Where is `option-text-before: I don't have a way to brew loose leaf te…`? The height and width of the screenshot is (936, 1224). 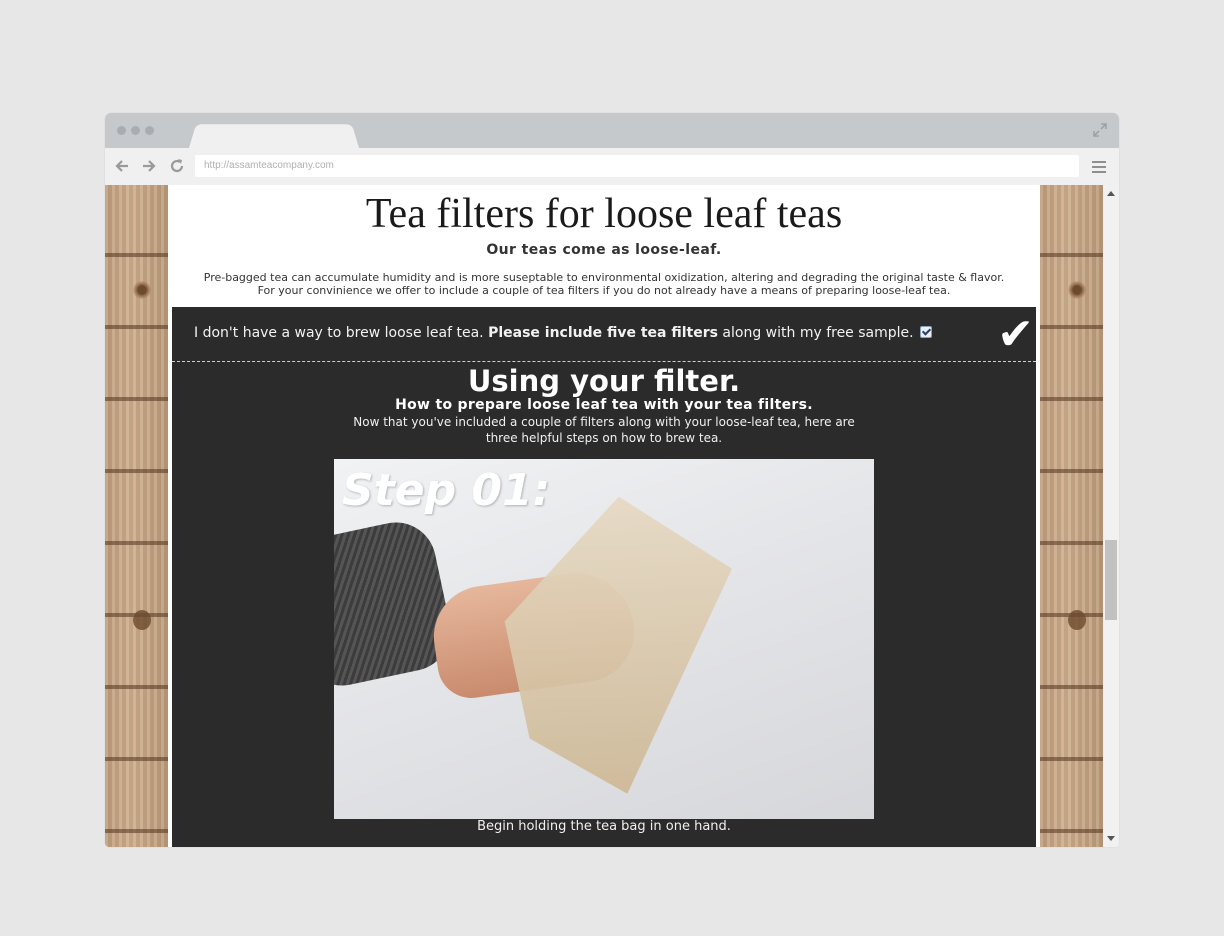 option-text-before: I don't have a way to brew loose leaf te… is located at coordinates (341, 333).